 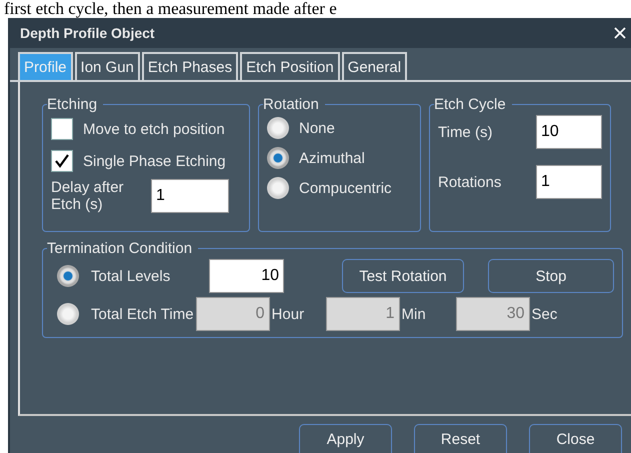 I want to click on unit-label: Hour, so click(x=288, y=314).